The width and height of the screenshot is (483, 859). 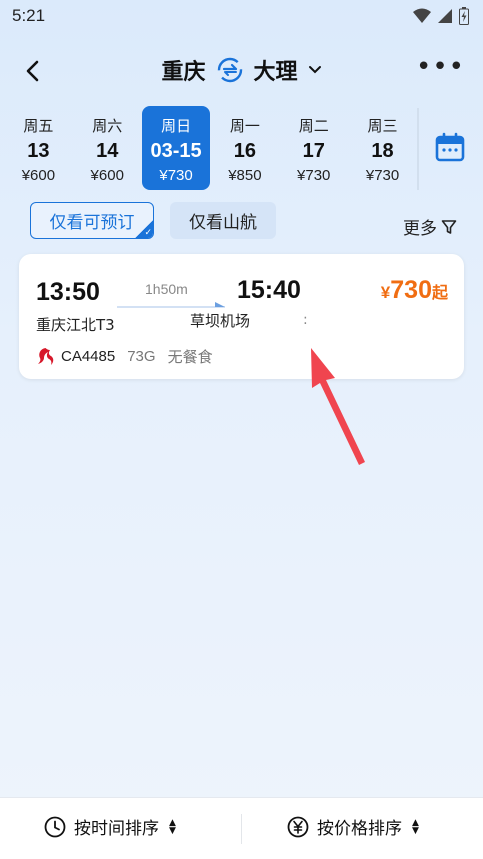 I want to click on header: 重庆 大理 •••, so click(x=241, y=70).